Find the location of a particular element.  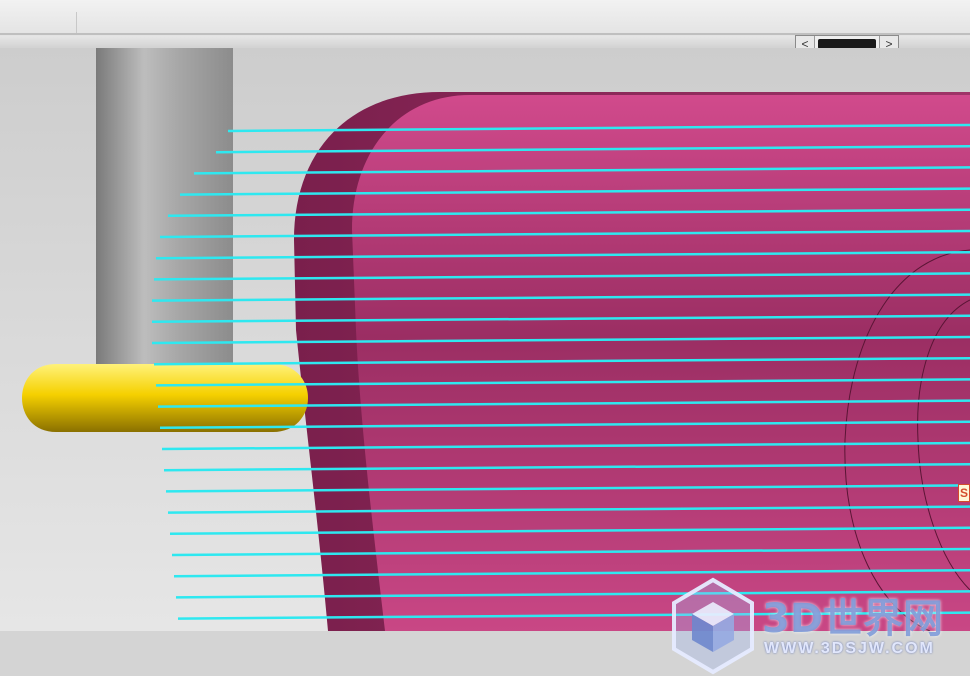

watermark-subtitle: WWW.3DSJW.COM is located at coordinates (849, 648).